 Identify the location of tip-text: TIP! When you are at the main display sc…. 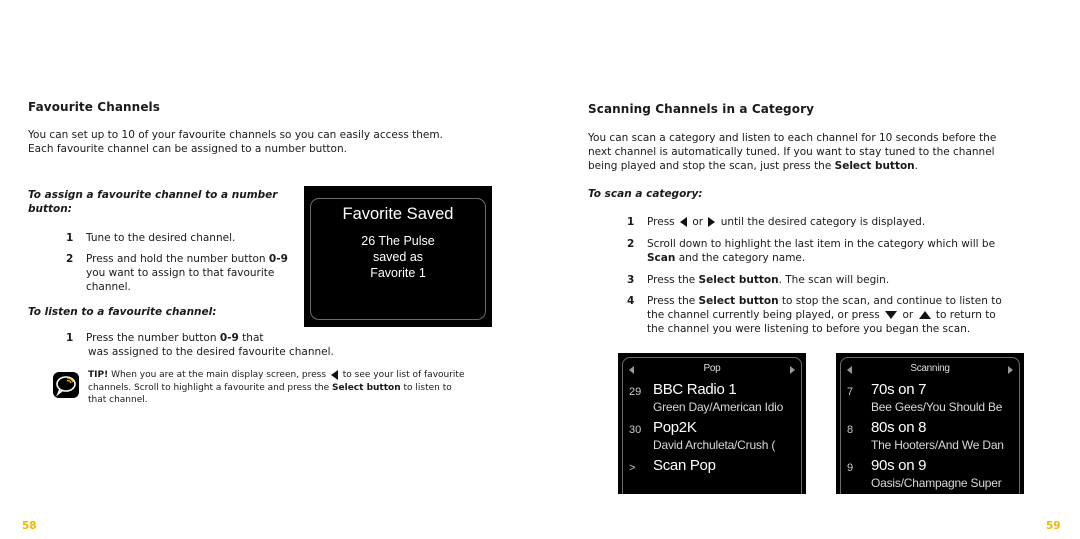
(298, 388).